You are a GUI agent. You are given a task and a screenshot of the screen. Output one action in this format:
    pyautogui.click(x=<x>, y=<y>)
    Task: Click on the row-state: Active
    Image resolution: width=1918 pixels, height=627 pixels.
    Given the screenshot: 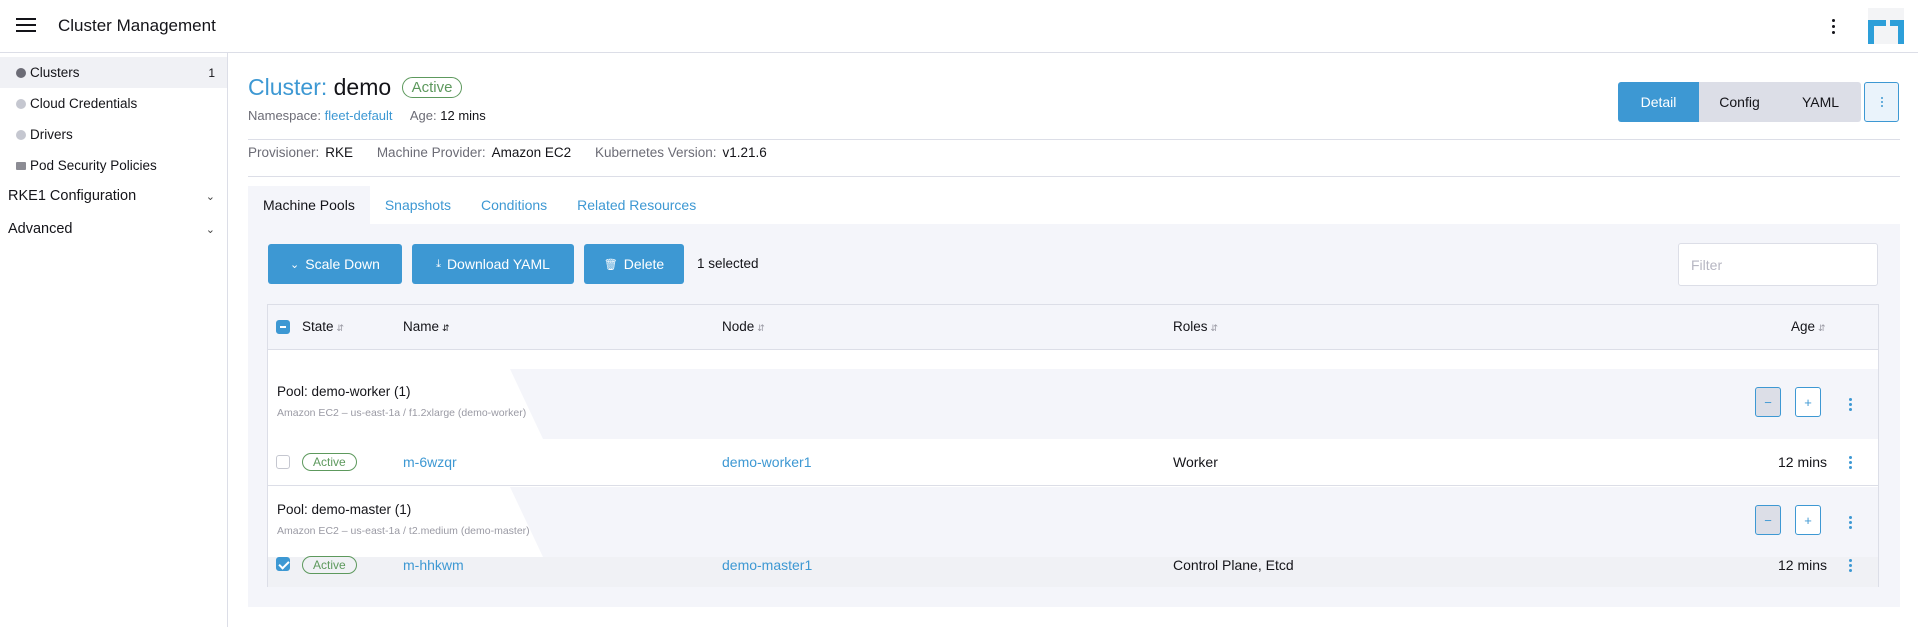 What is the action you would take?
    pyautogui.click(x=329, y=565)
    